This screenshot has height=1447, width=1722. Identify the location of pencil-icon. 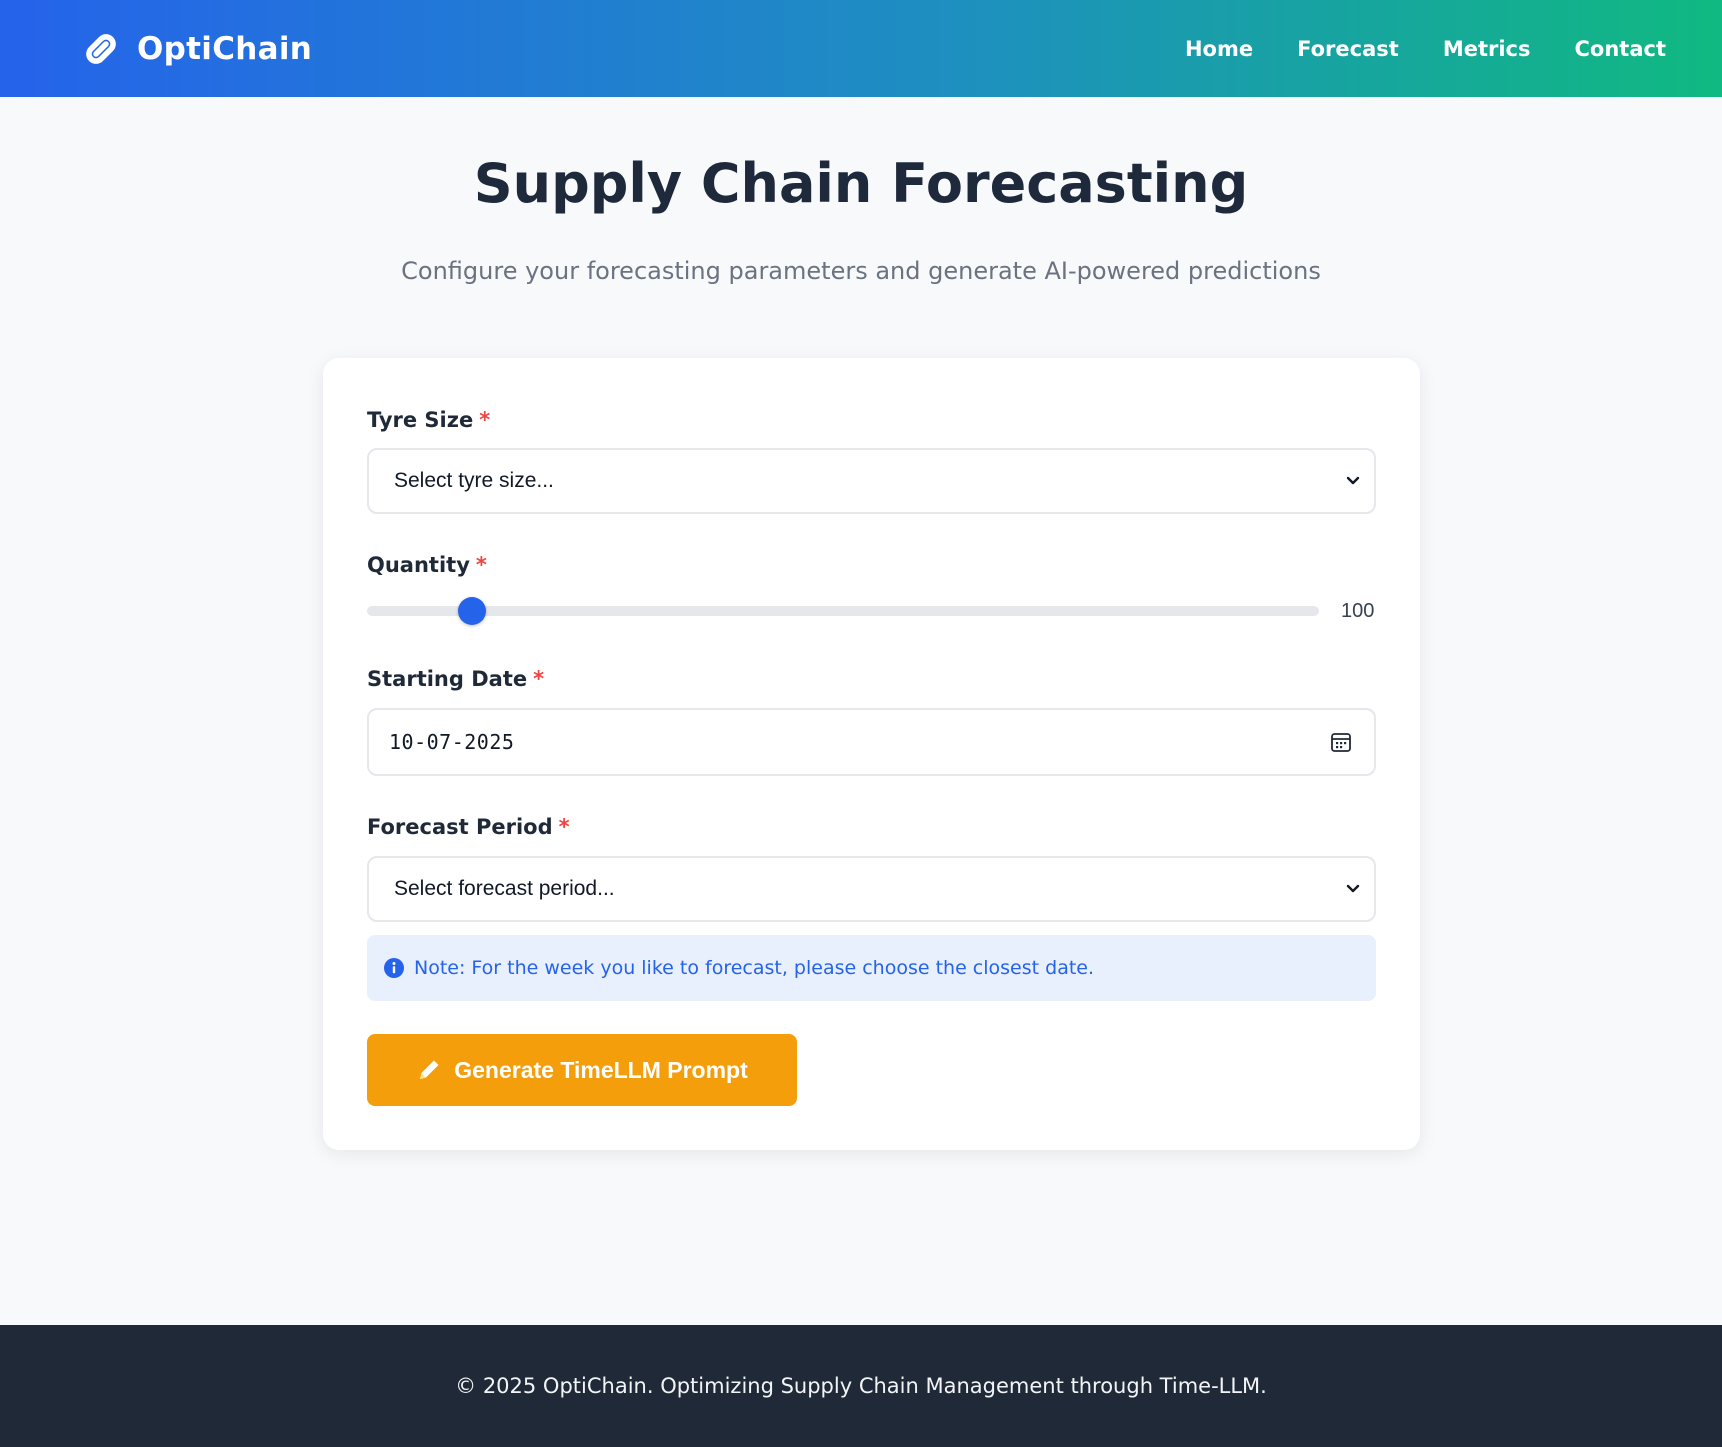
(429, 1070).